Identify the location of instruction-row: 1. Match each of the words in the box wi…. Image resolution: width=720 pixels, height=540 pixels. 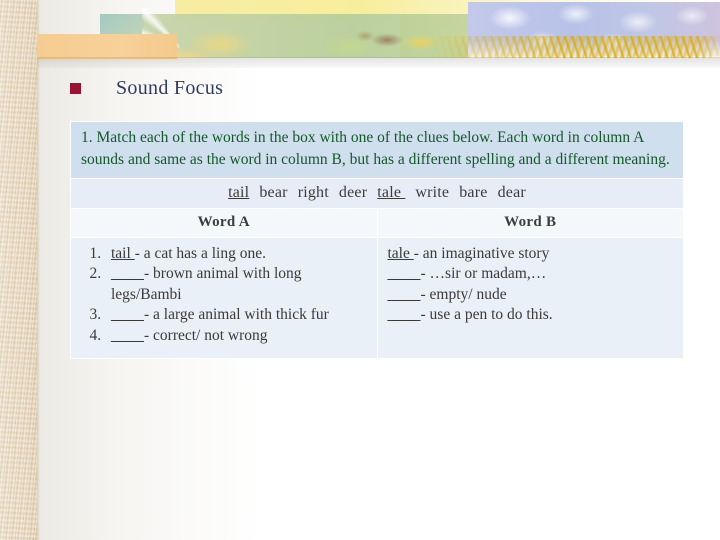
(377, 150).